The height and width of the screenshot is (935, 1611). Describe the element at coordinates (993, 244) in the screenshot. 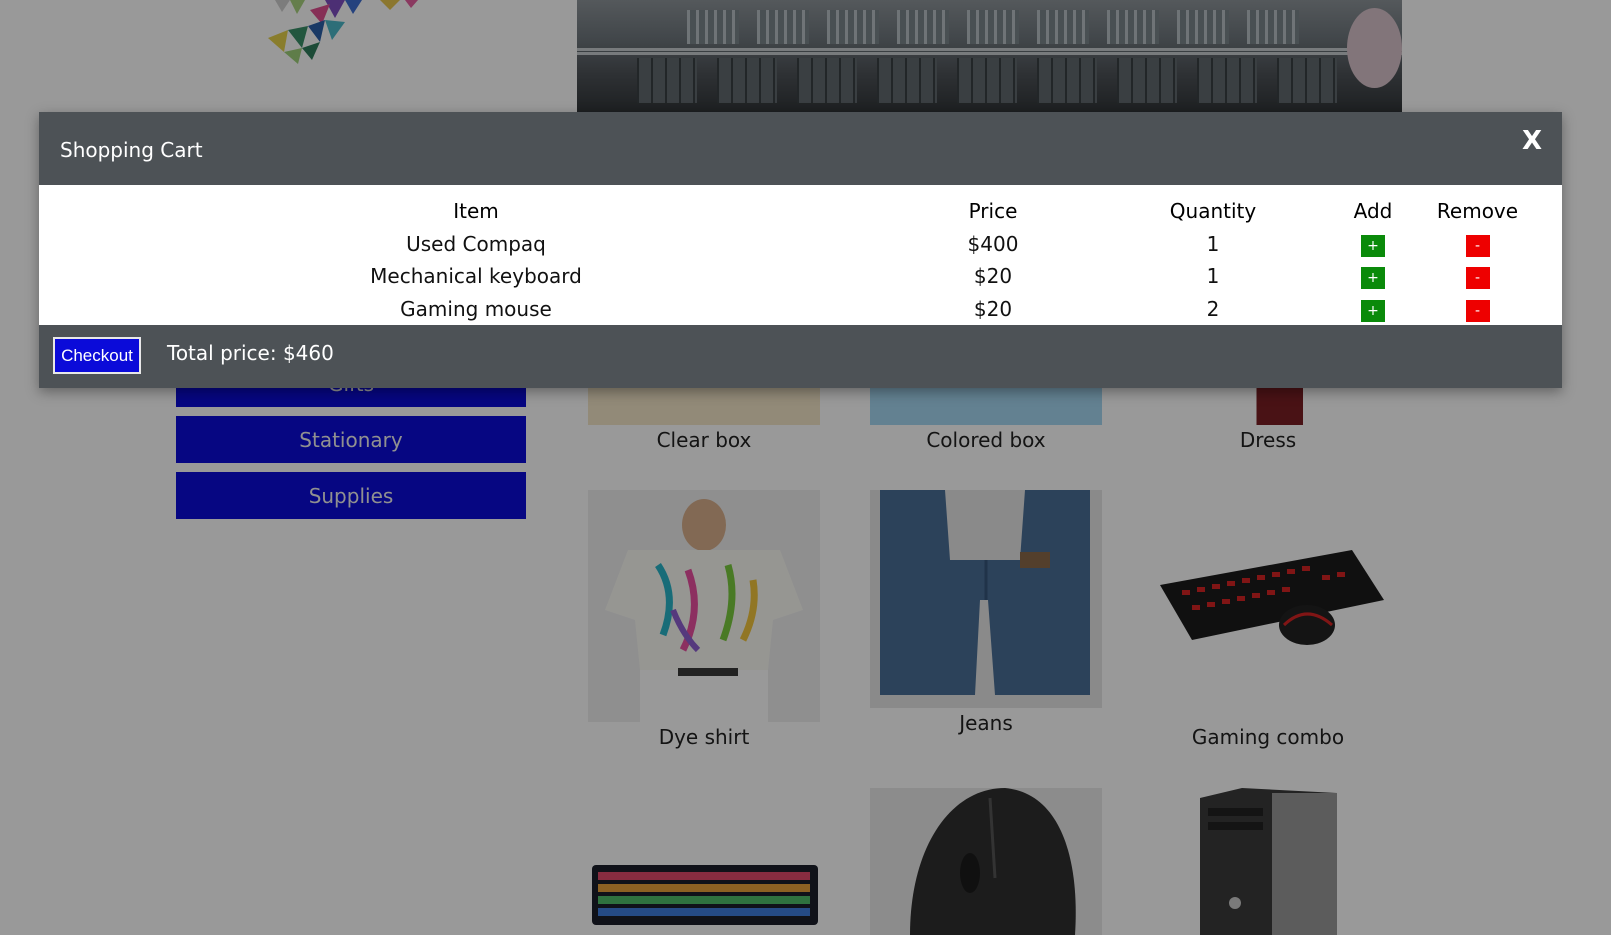

I see `item-price: $400` at that location.